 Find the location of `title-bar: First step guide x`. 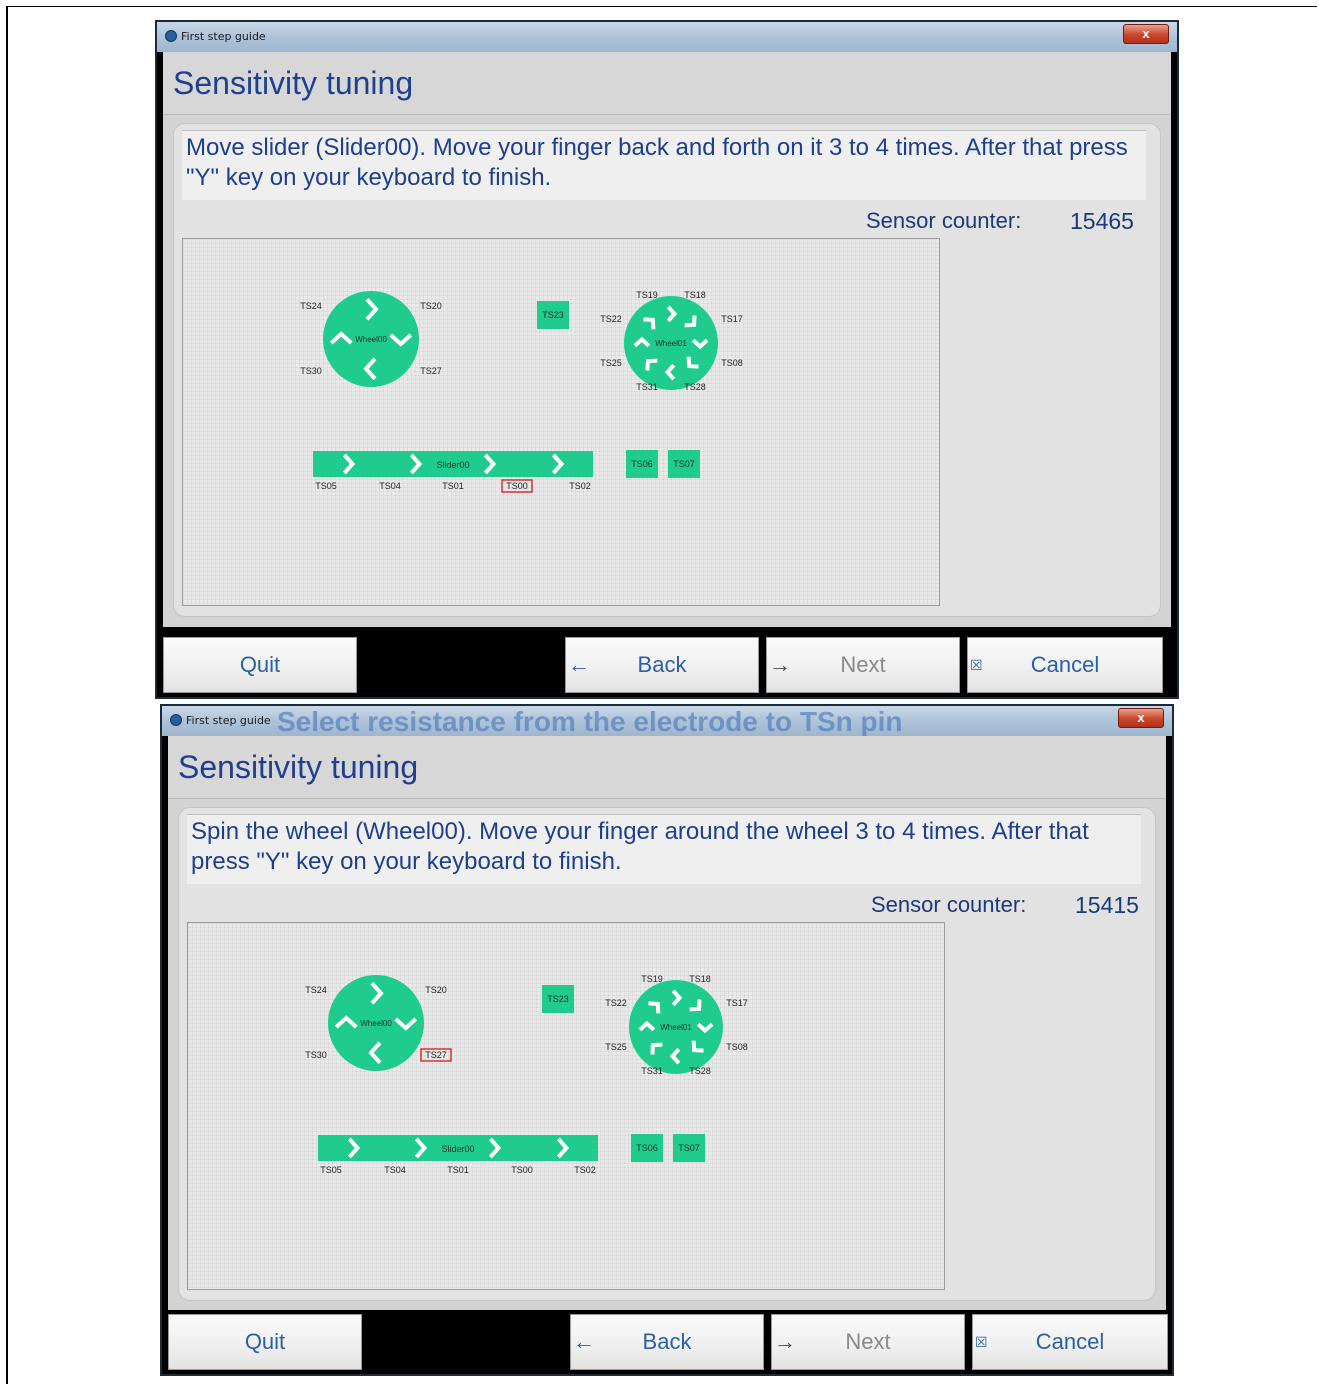

title-bar: First step guide x is located at coordinates (667, 37).